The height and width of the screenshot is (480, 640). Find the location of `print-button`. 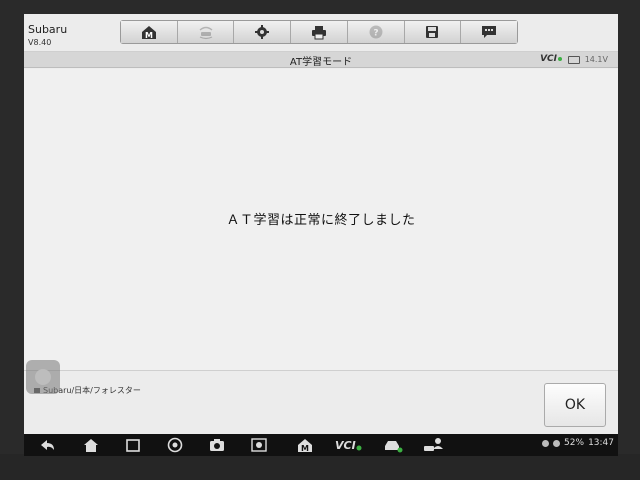

print-button is located at coordinates (319, 32).